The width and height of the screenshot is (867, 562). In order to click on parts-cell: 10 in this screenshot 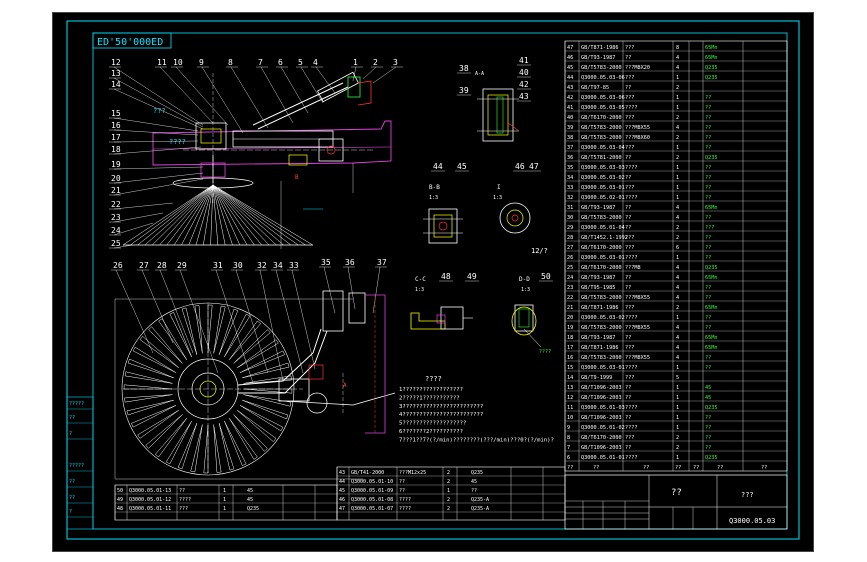, I will do `click(570, 418)`.